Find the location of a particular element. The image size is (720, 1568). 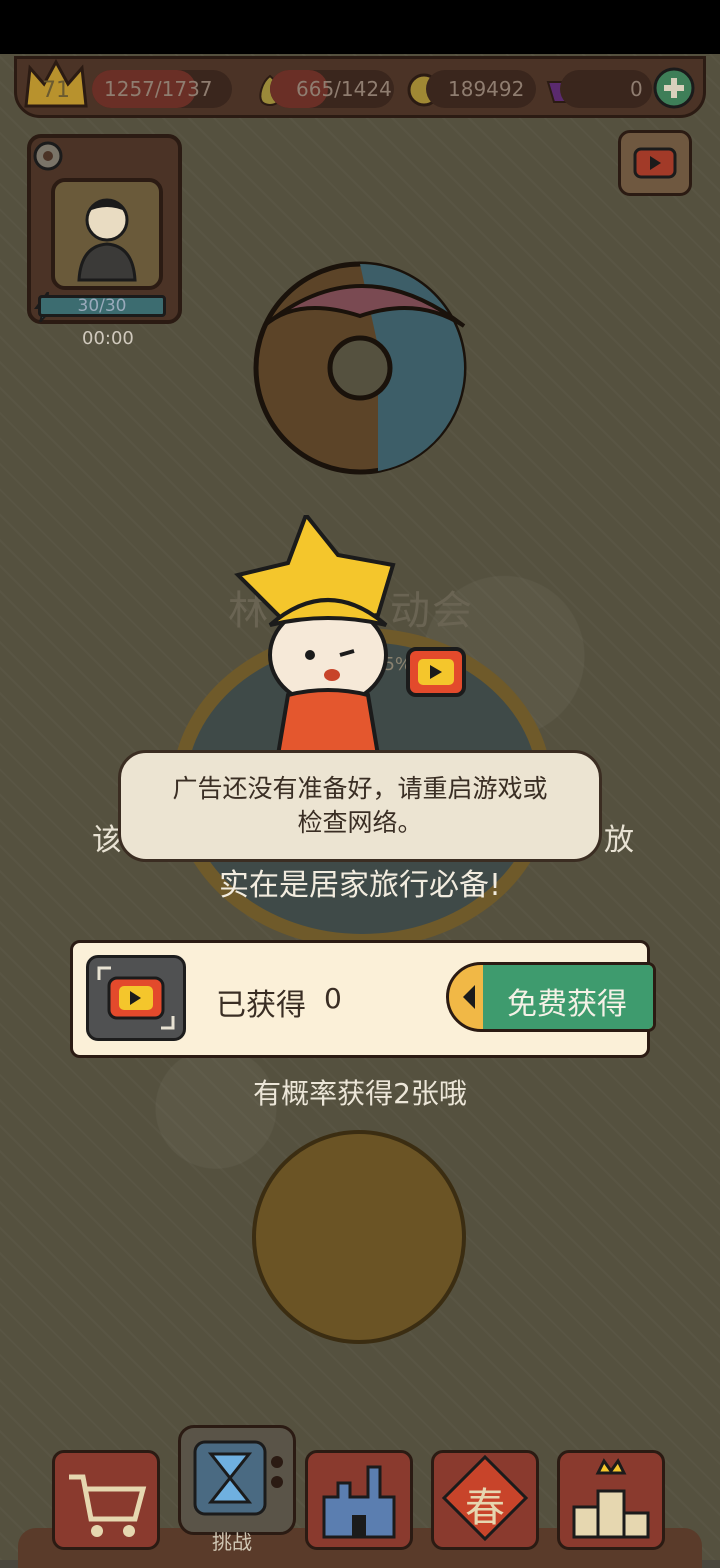

podium-icon is located at coordinates (611, 1498).